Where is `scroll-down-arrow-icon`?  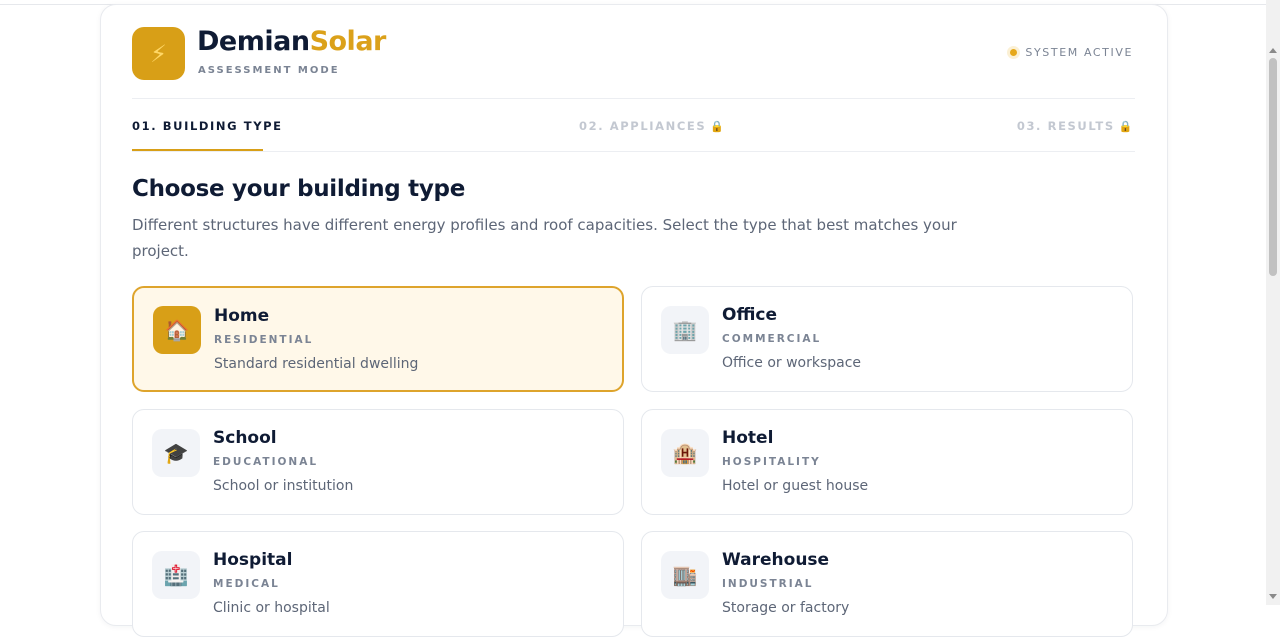 scroll-down-arrow-icon is located at coordinates (1273, 596).